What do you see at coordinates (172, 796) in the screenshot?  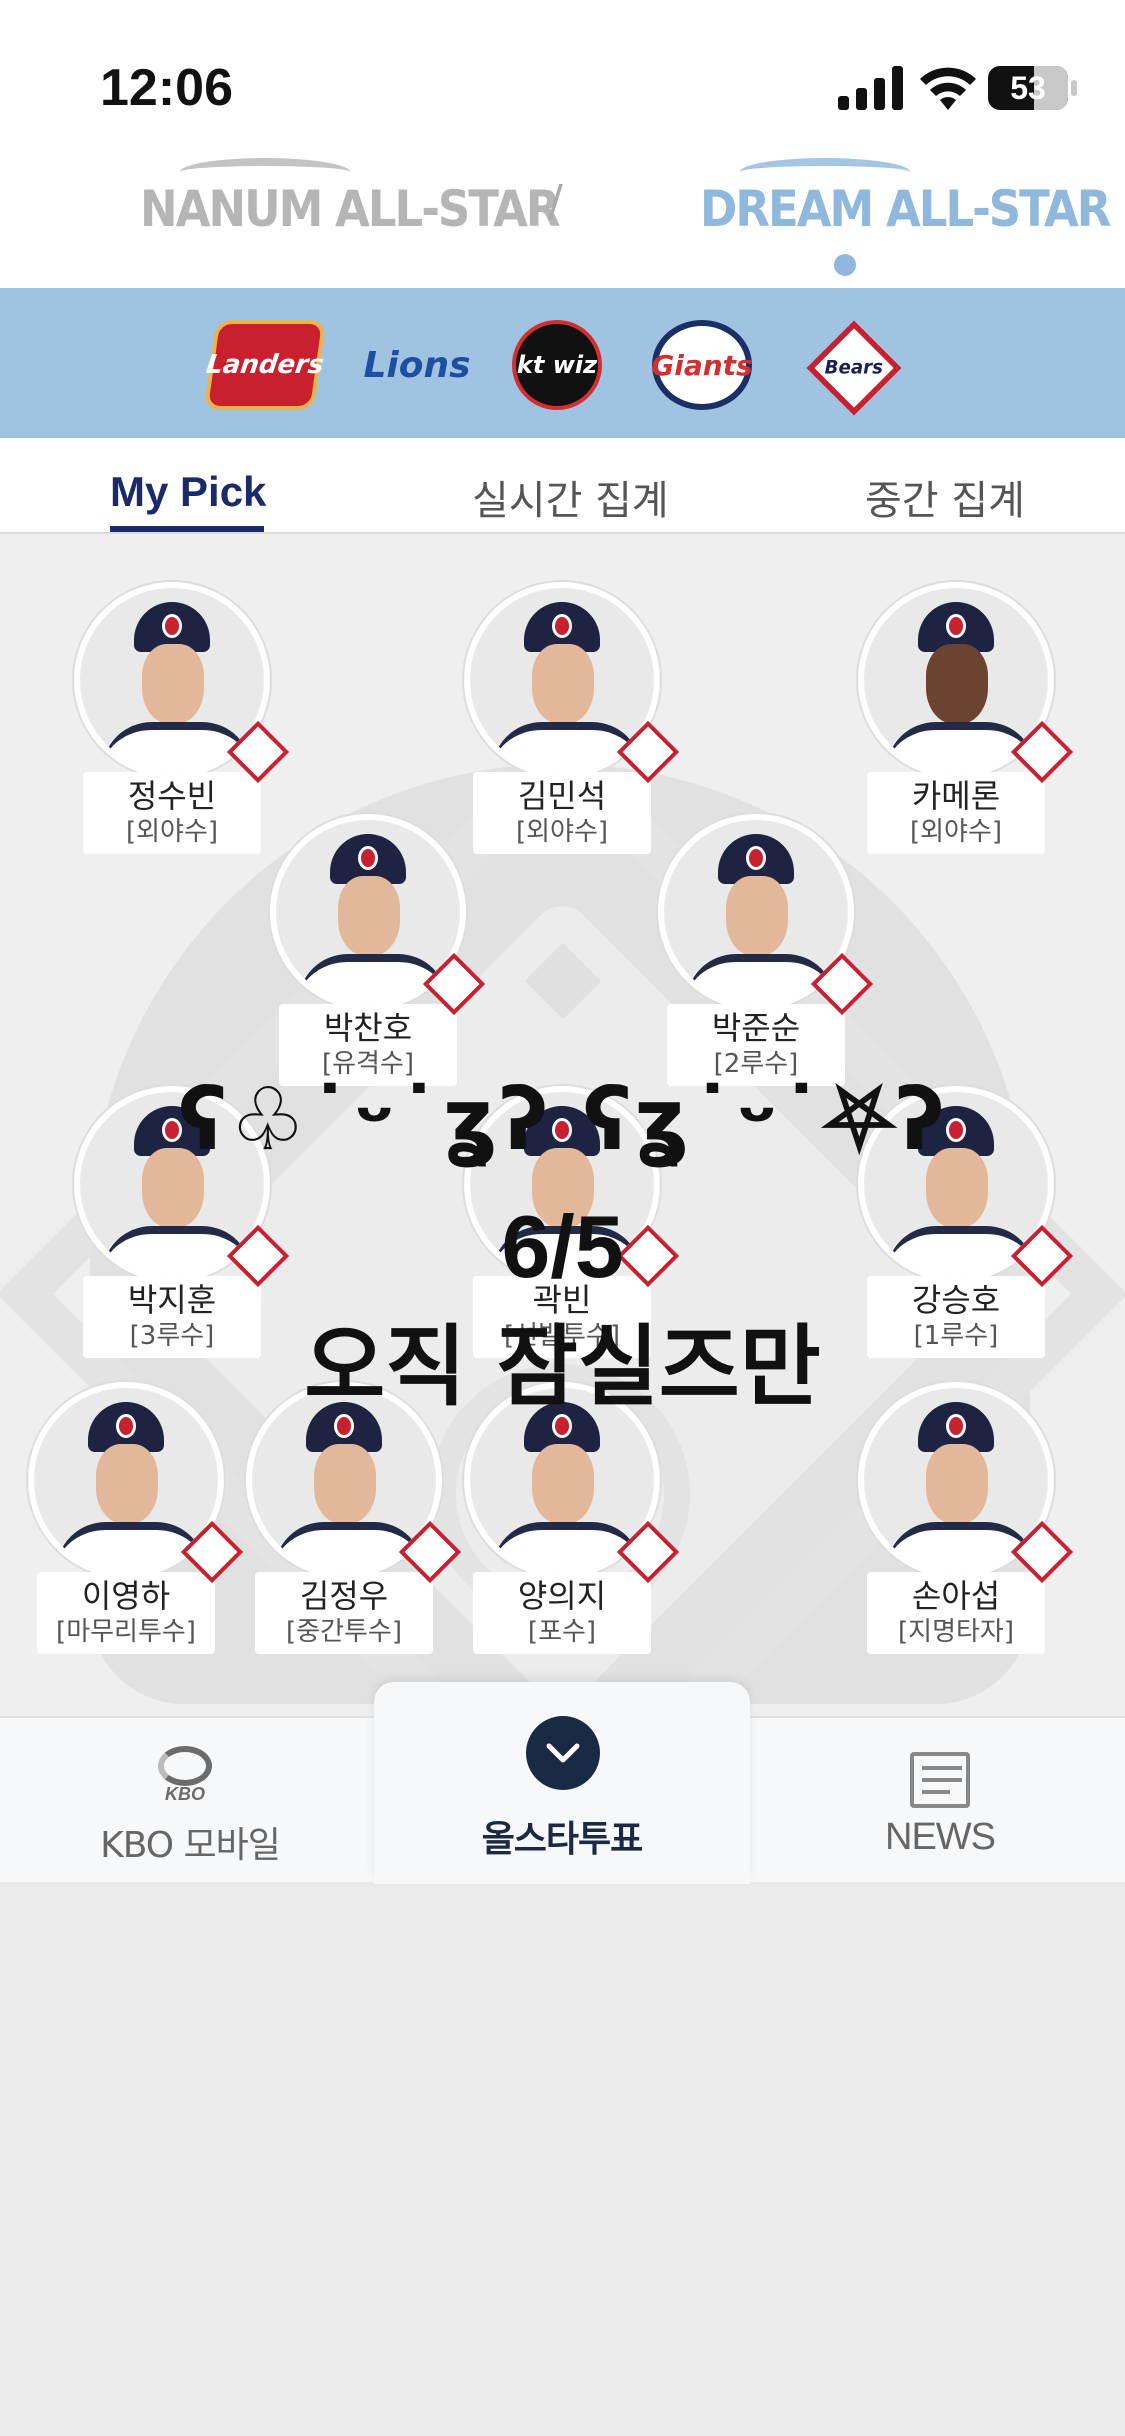 I see `player-name: 정수빈` at bounding box center [172, 796].